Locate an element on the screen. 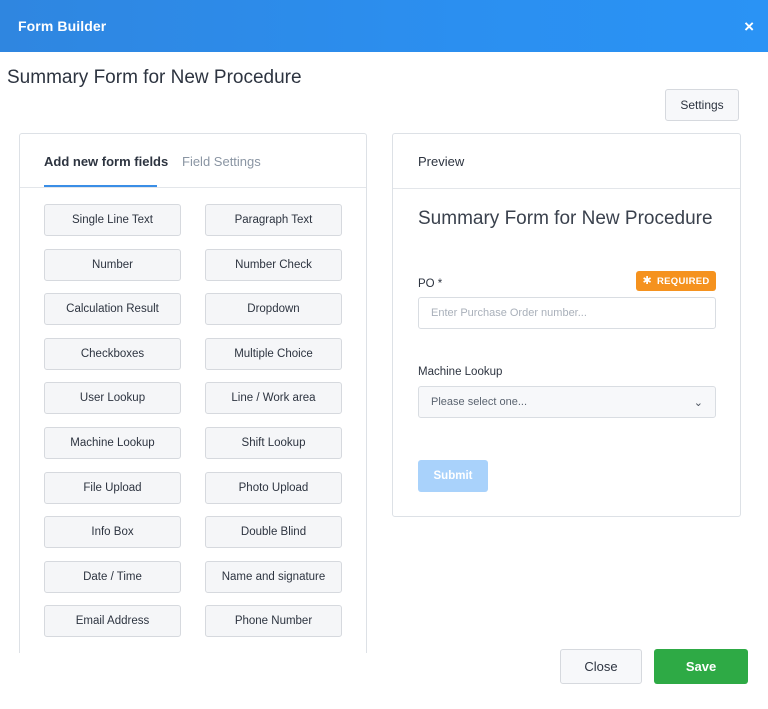 The image size is (768, 709). field-button-file-upload: File Upload is located at coordinates (112, 487).